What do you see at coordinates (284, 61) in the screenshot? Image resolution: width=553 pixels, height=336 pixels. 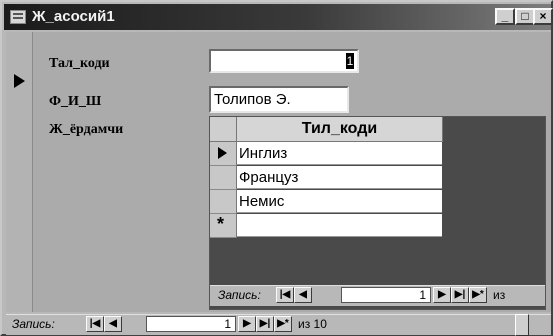 I see `tal-kodi-field: 1` at bounding box center [284, 61].